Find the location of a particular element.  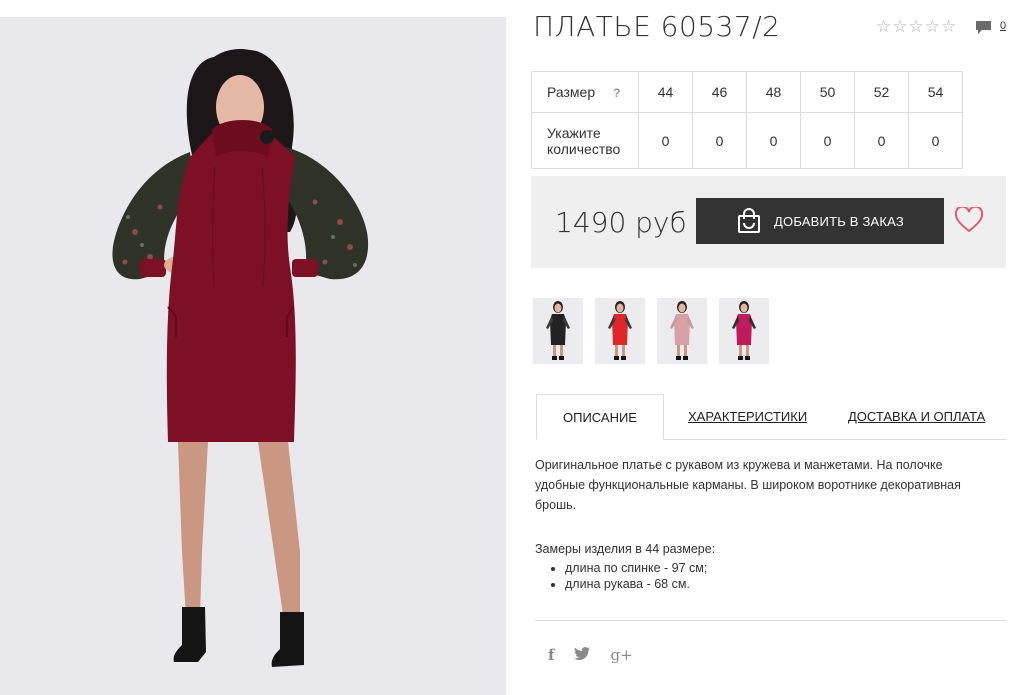

measurement-item: длина по спинке - 97 см; is located at coordinates (636, 568).